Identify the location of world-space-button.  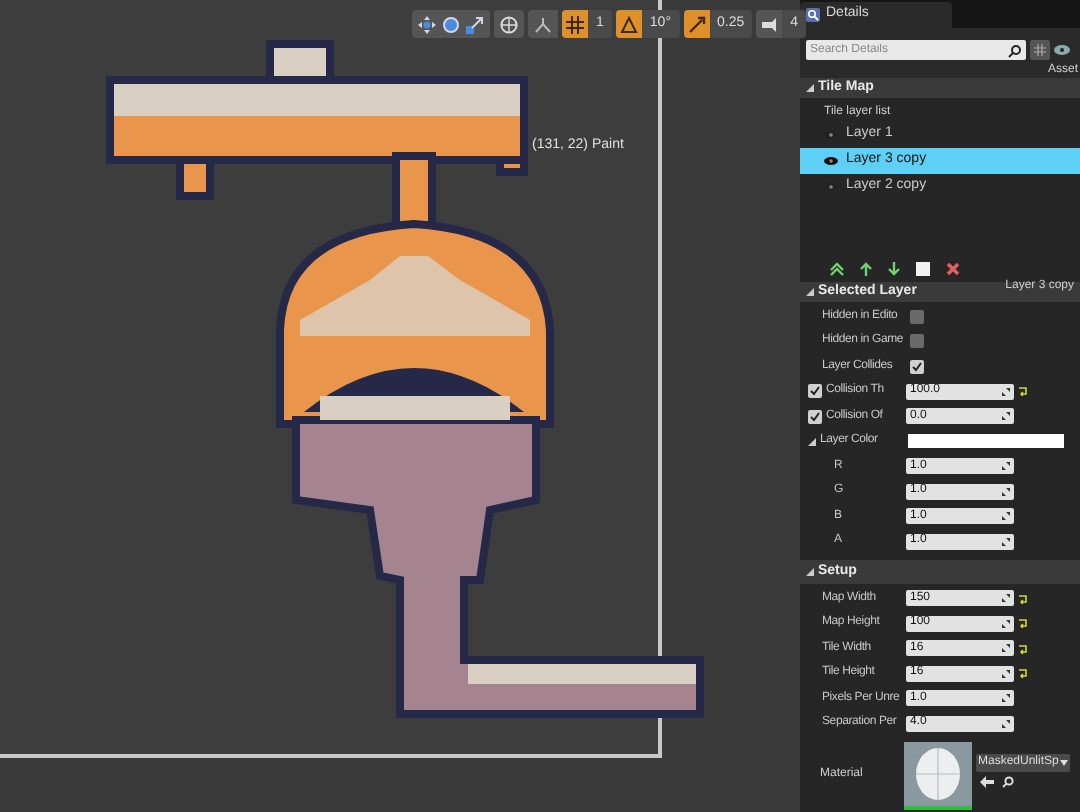
(509, 24).